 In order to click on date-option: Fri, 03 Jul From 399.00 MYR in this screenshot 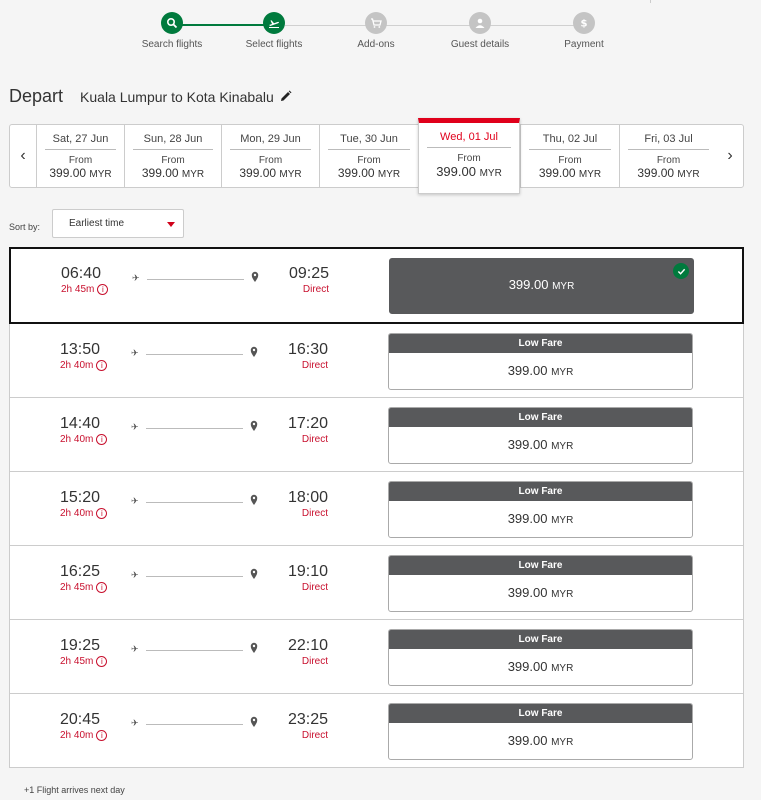, I will do `click(668, 156)`.